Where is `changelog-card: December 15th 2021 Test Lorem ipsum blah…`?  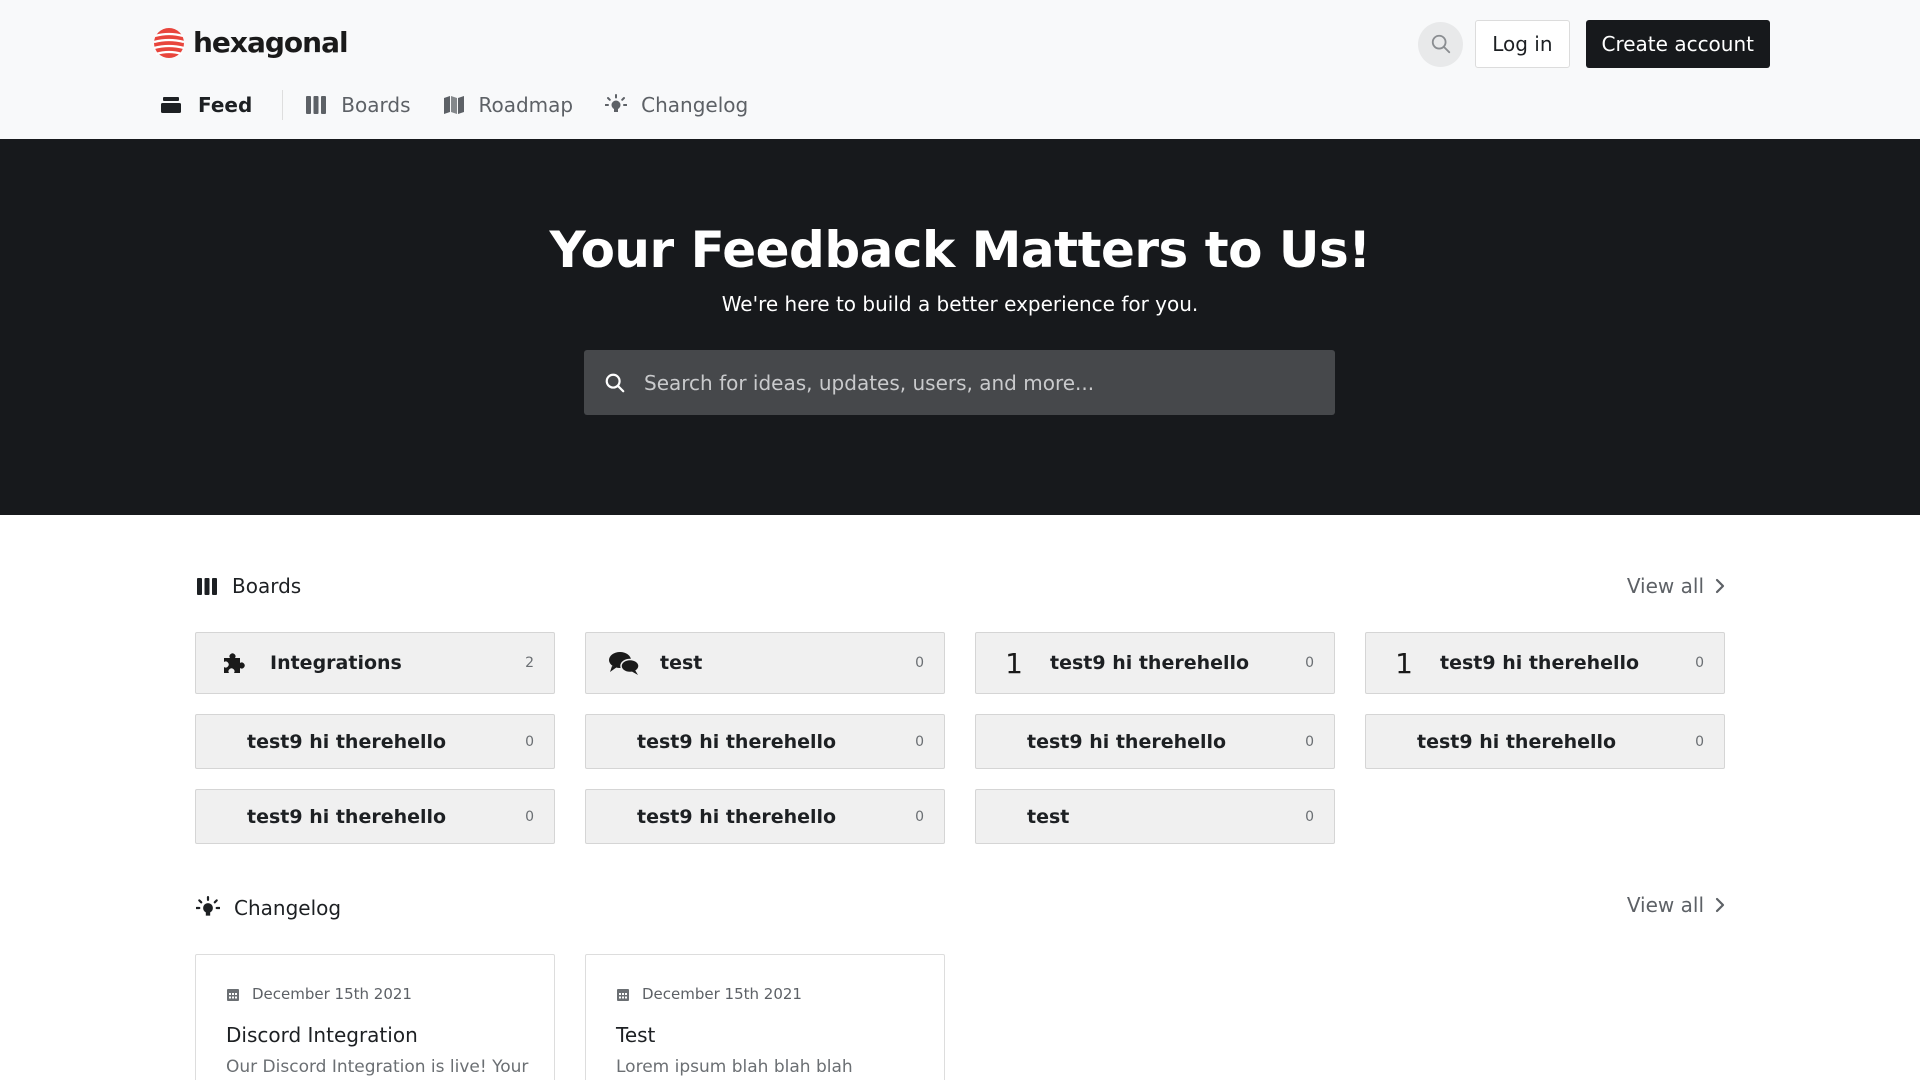
changelog-card: December 15th 2021 Test Lorem ipsum blah… is located at coordinates (765, 1017).